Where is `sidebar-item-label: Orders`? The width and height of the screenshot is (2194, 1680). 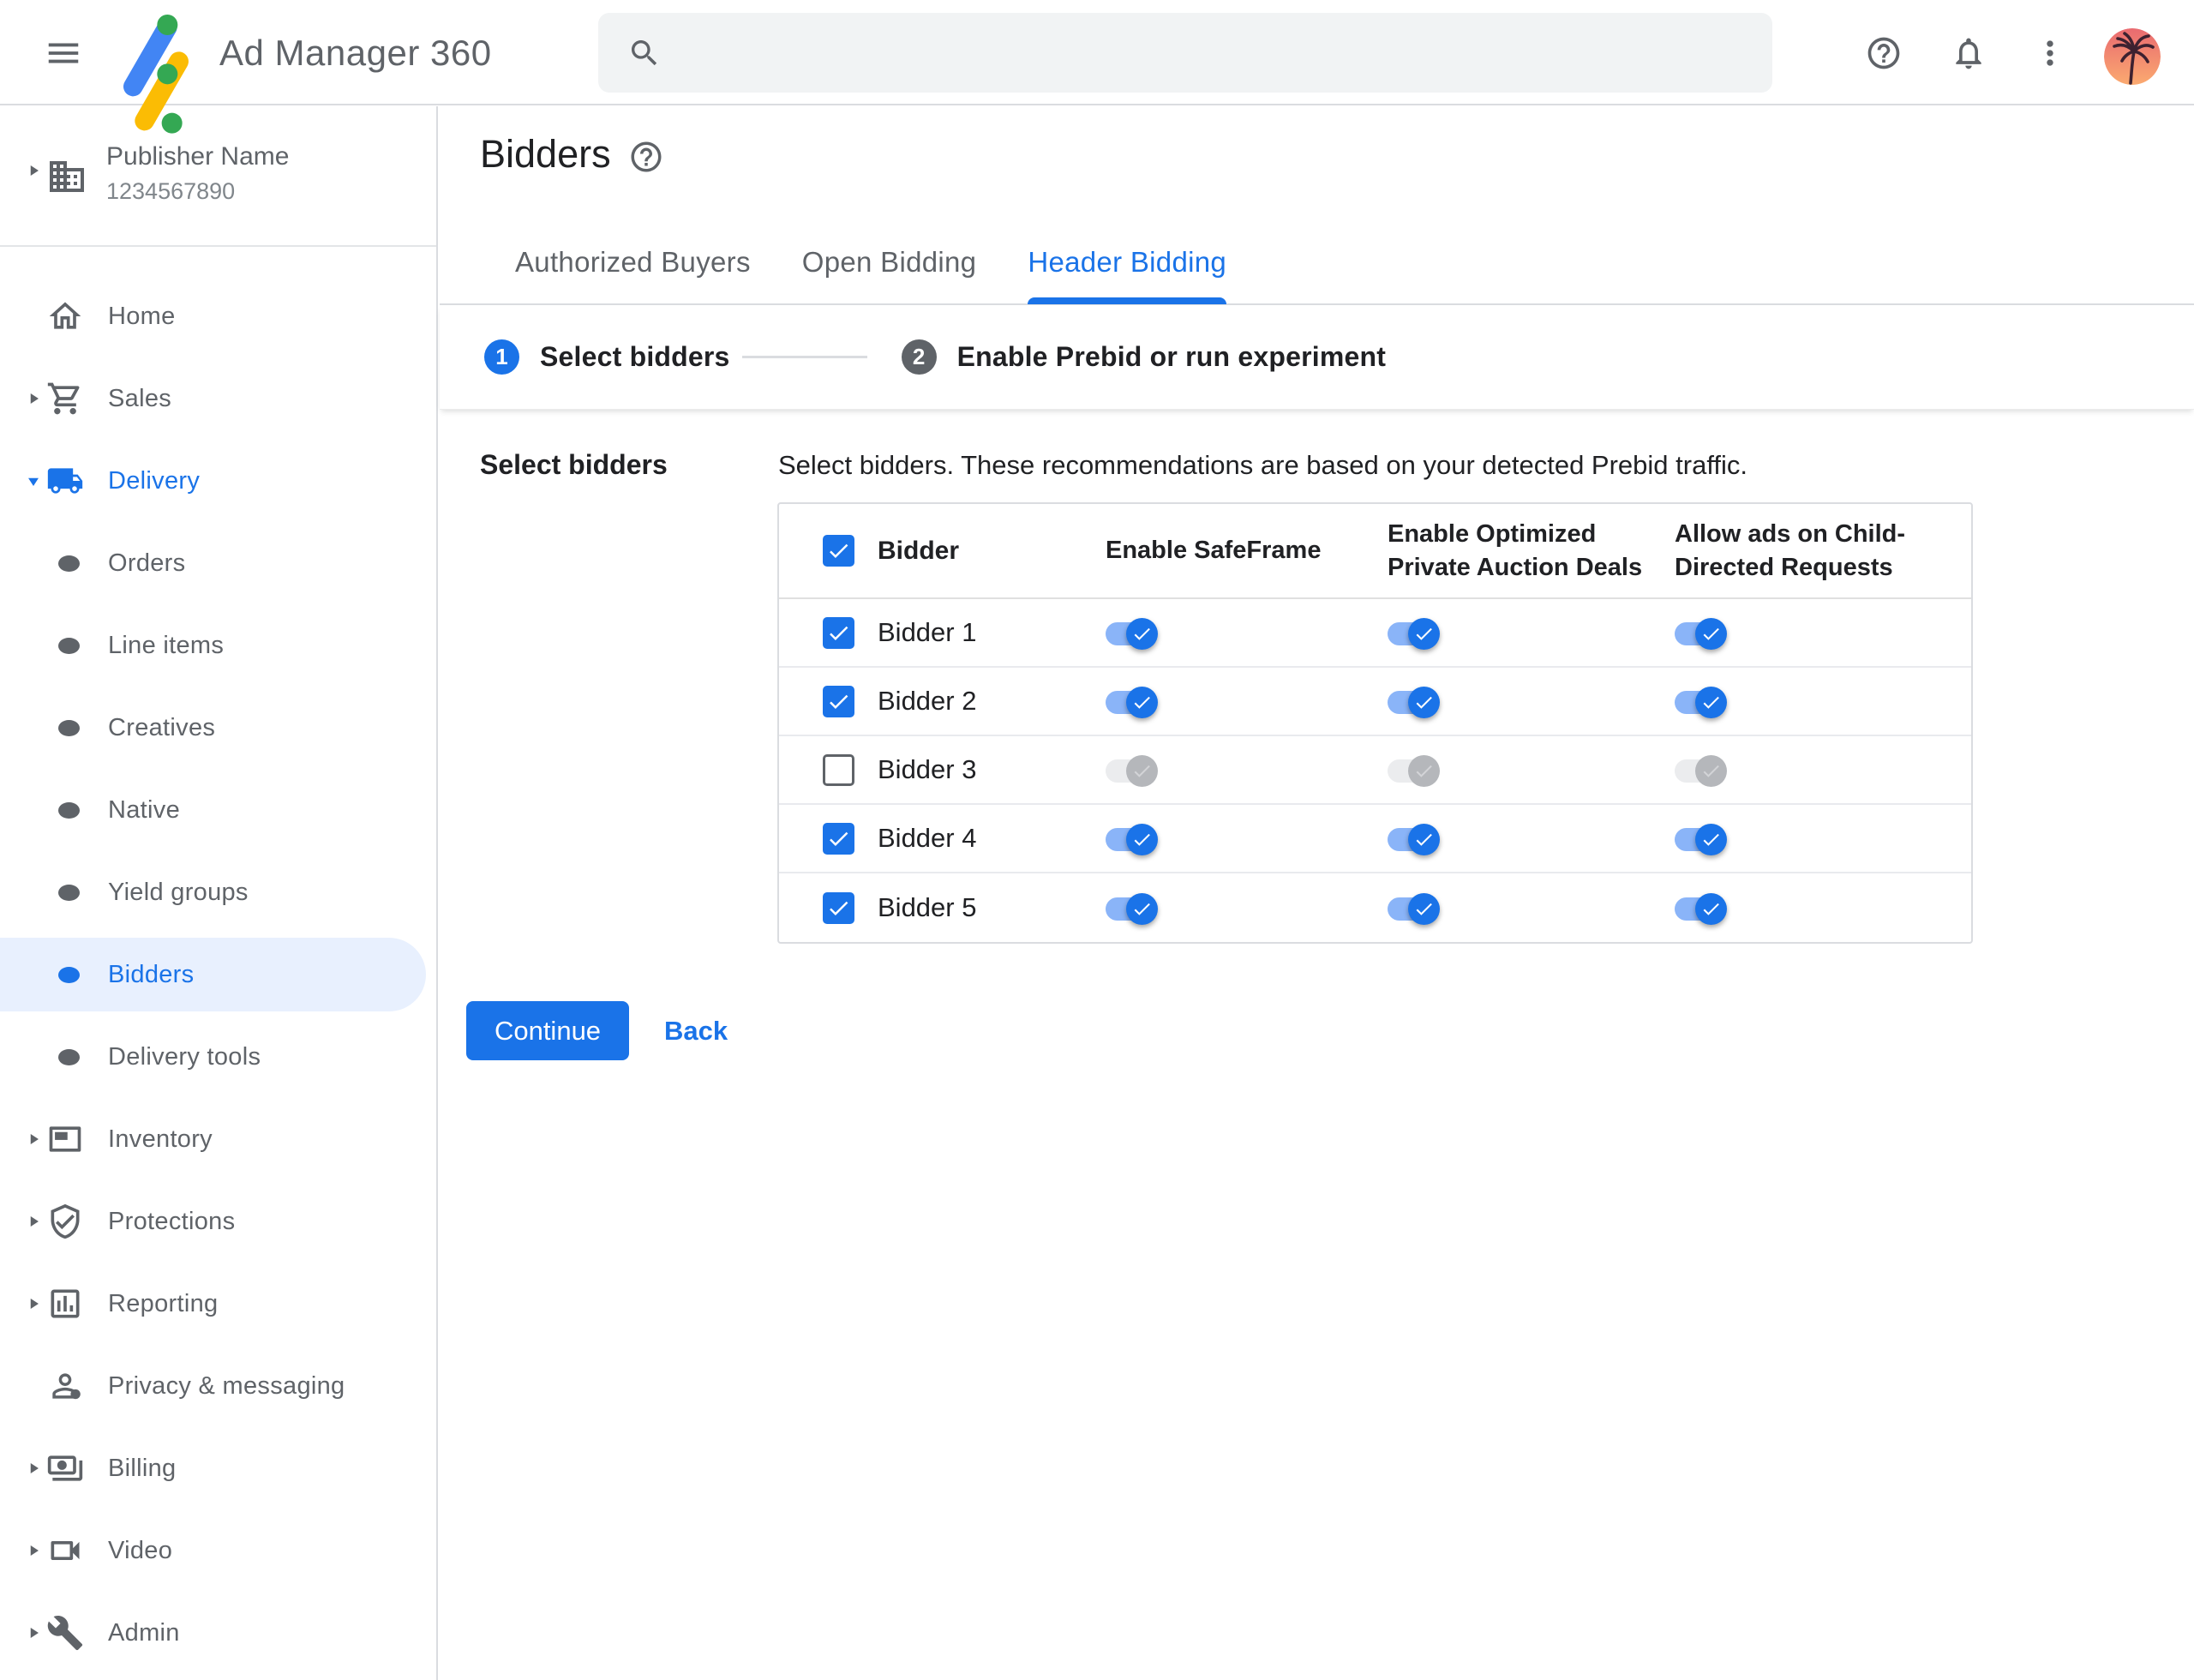 sidebar-item-label: Orders is located at coordinates (147, 563).